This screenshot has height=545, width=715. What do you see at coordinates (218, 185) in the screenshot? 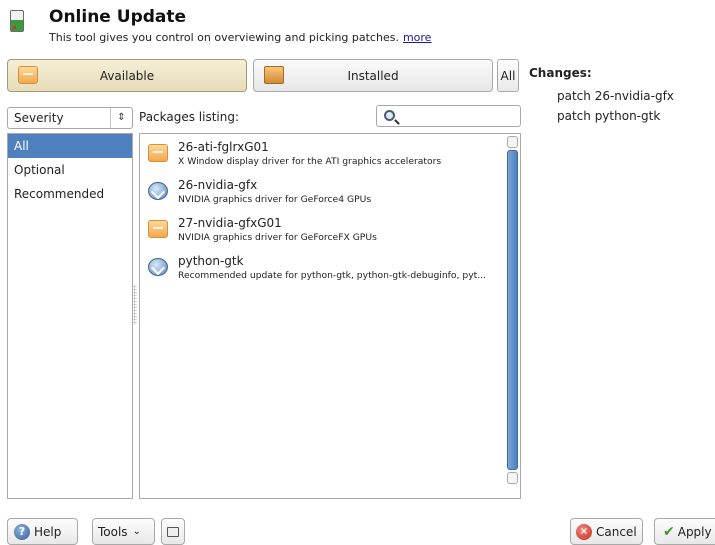
I see `package-name: 26-nvidia-gfx` at bounding box center [218, 185].